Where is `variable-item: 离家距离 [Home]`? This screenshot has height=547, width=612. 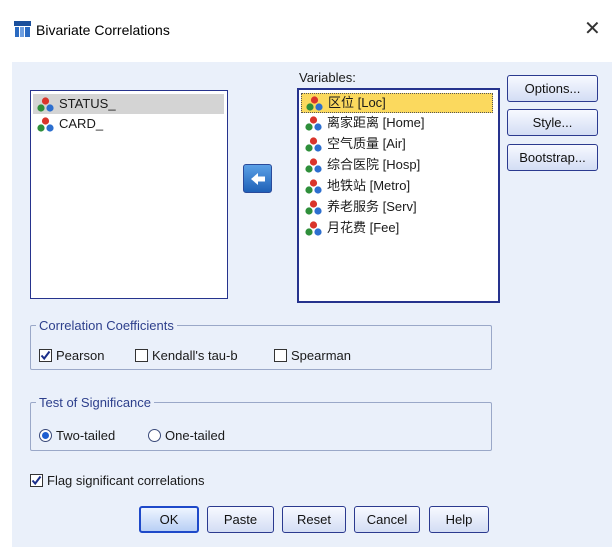 variable-item: 离家距离 [Home] is located at coordinates (399, 123).